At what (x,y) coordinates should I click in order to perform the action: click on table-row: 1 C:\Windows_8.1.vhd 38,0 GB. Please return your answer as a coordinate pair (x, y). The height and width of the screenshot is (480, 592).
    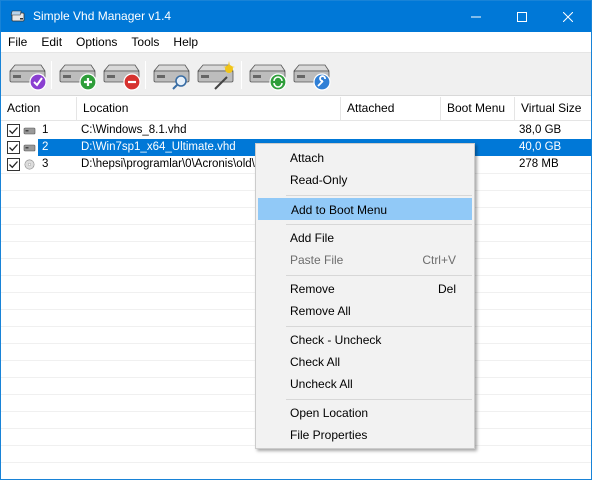
    Looking at the image, I should click on (296, 130).